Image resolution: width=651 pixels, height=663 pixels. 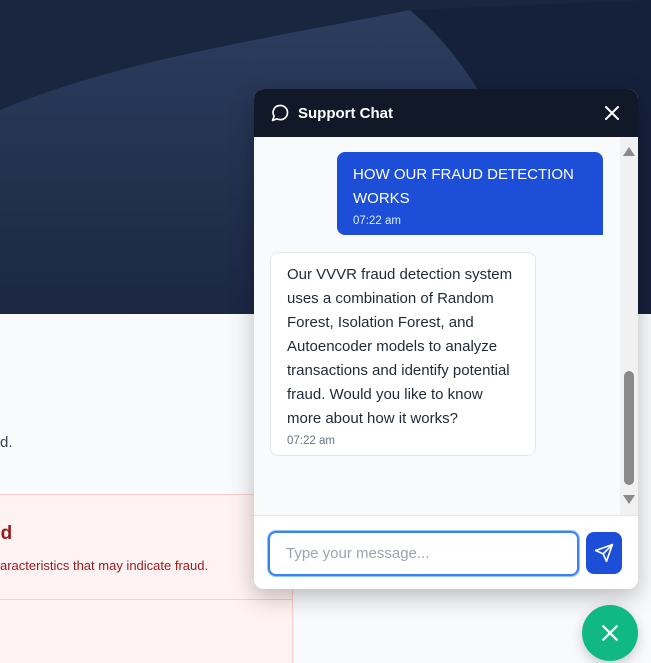 I want to click on scrollbar-thumb, so click(x=629, y=428).